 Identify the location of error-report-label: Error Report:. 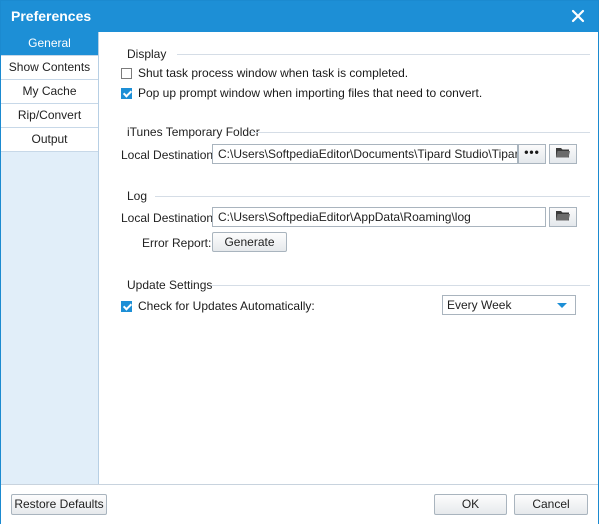
(177, 243).